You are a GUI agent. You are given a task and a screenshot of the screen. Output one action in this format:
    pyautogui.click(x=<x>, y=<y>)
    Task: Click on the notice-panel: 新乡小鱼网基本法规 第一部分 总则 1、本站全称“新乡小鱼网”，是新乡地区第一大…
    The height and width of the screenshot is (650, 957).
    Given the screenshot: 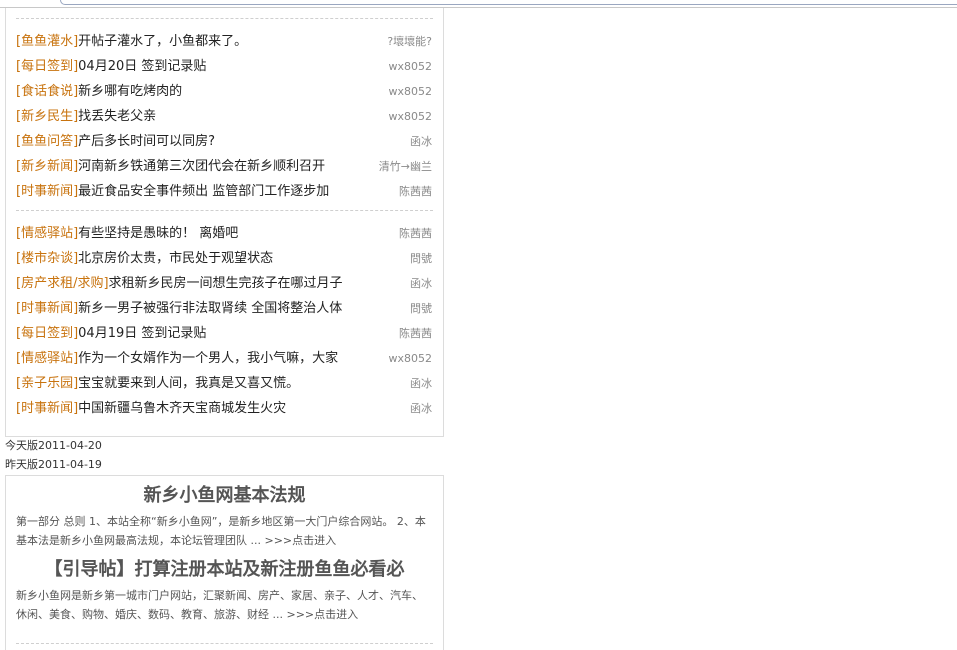 What is the action you would take?
    pyautogui.click(x=224, y=562)
    